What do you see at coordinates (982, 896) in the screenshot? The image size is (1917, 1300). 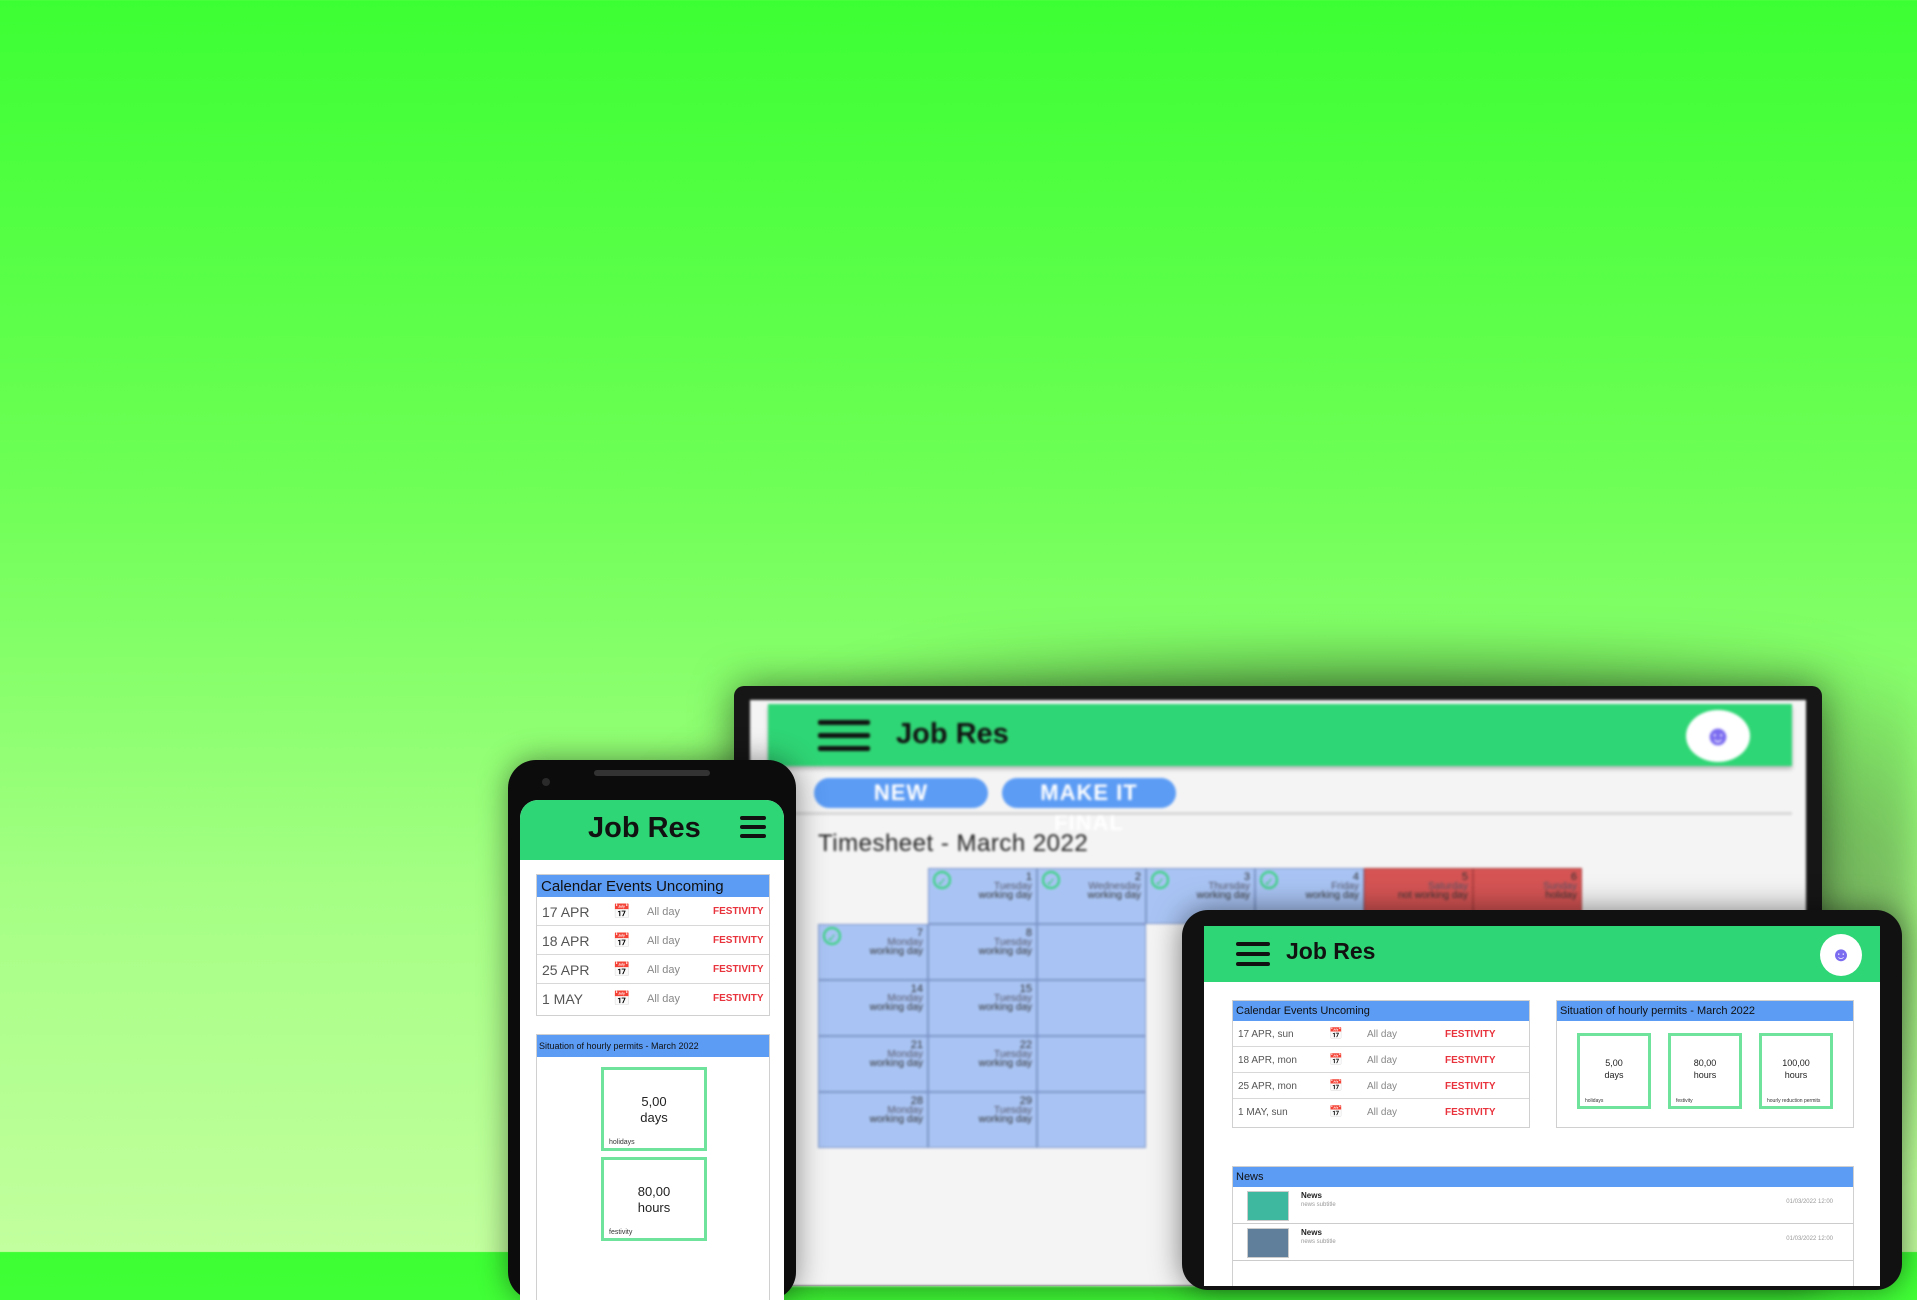 I see `day-cell: ✓ 1 Tuesday working day` at bounding box center [982, 896].